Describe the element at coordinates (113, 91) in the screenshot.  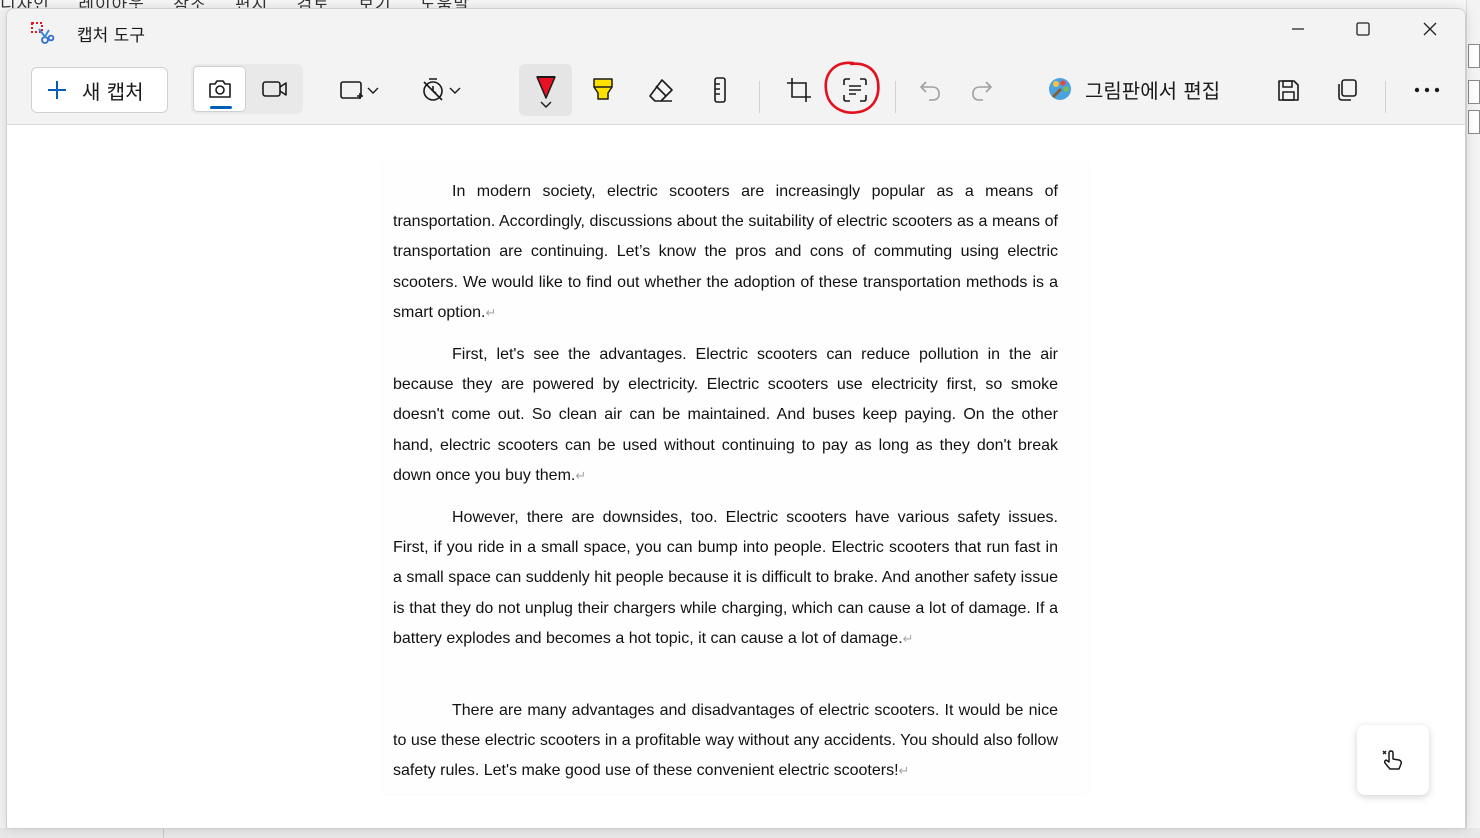
I see `new-capture-label: 새 캡처` at that location.